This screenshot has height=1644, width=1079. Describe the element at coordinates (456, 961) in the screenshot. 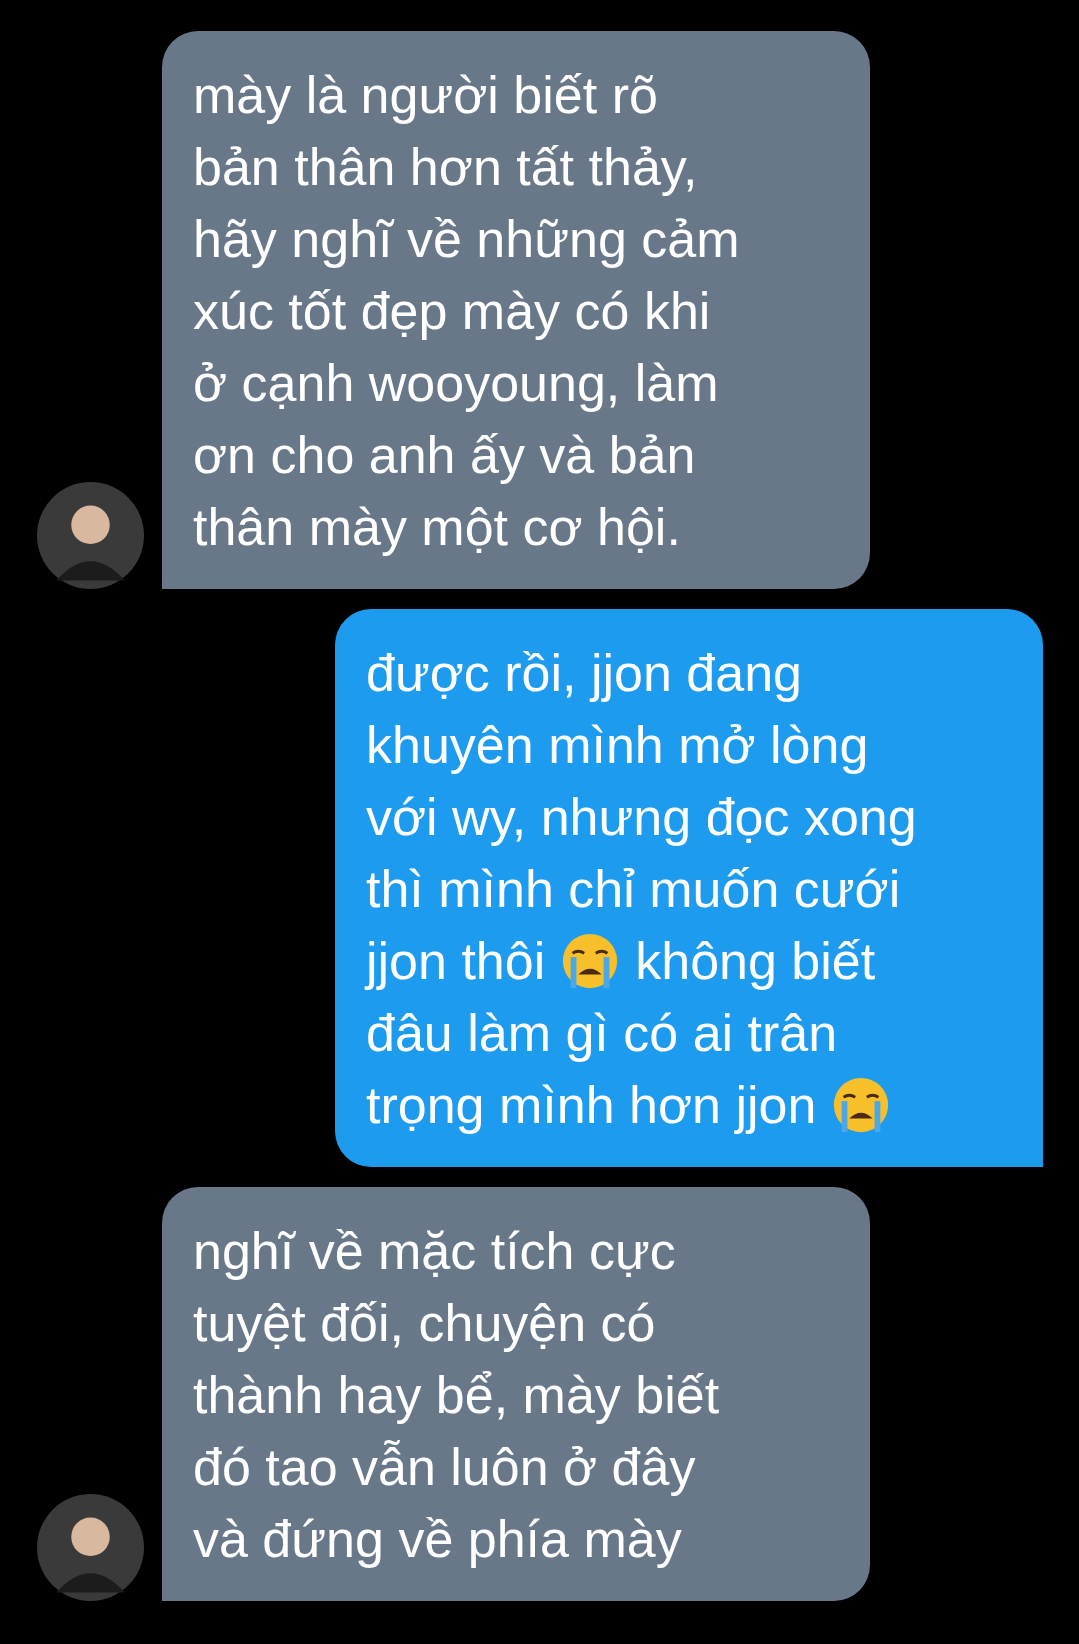

I see `message-text: jjon thôi` at that location.